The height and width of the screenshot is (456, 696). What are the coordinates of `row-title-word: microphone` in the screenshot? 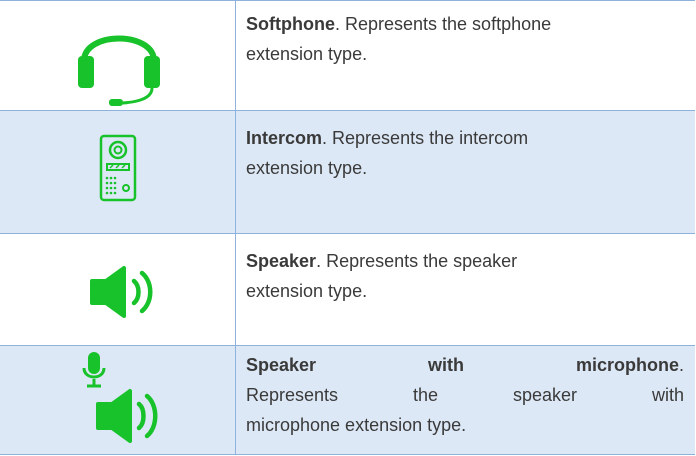 It's located at (627, 365).